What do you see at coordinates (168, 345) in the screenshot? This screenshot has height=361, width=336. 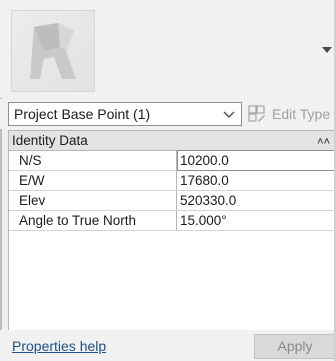 I see `palette-footer: Properties help Apply` at bounding box center [168, 345].